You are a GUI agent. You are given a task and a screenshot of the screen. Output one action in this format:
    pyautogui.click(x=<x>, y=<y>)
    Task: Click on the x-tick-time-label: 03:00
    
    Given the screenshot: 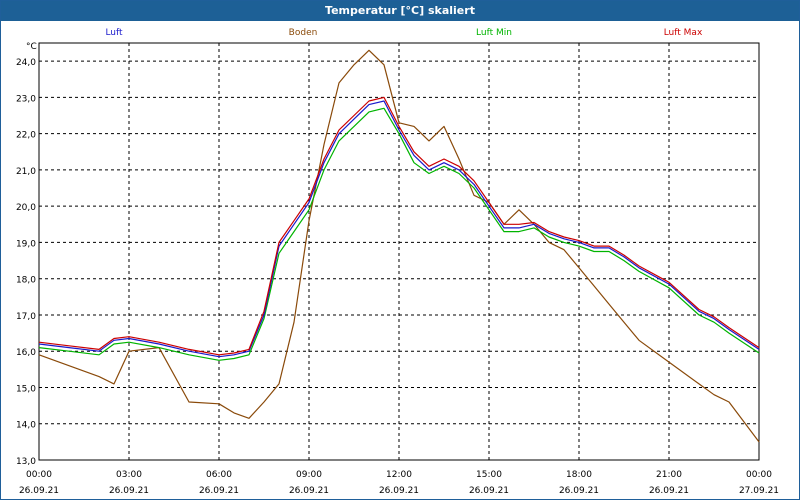 What is the action you would take?
    pyautogui.click(x=129, y=475)
    